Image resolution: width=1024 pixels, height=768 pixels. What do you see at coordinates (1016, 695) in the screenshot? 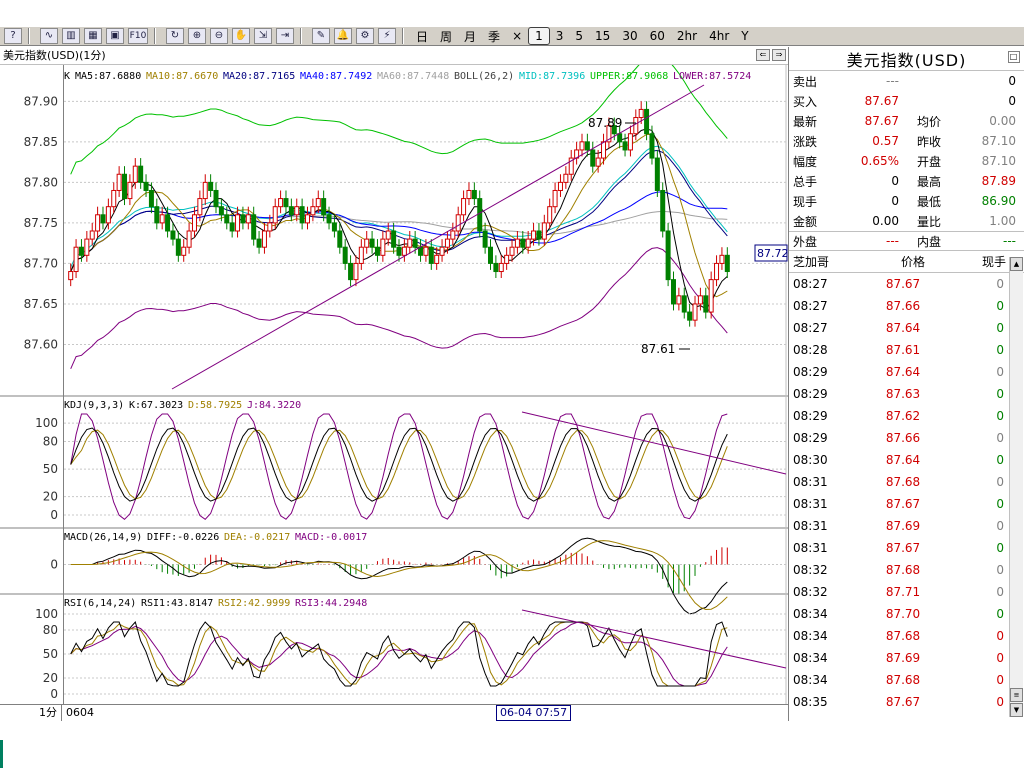
I see `scroll-thumb: ≡` at bounding box center [1016, 695].